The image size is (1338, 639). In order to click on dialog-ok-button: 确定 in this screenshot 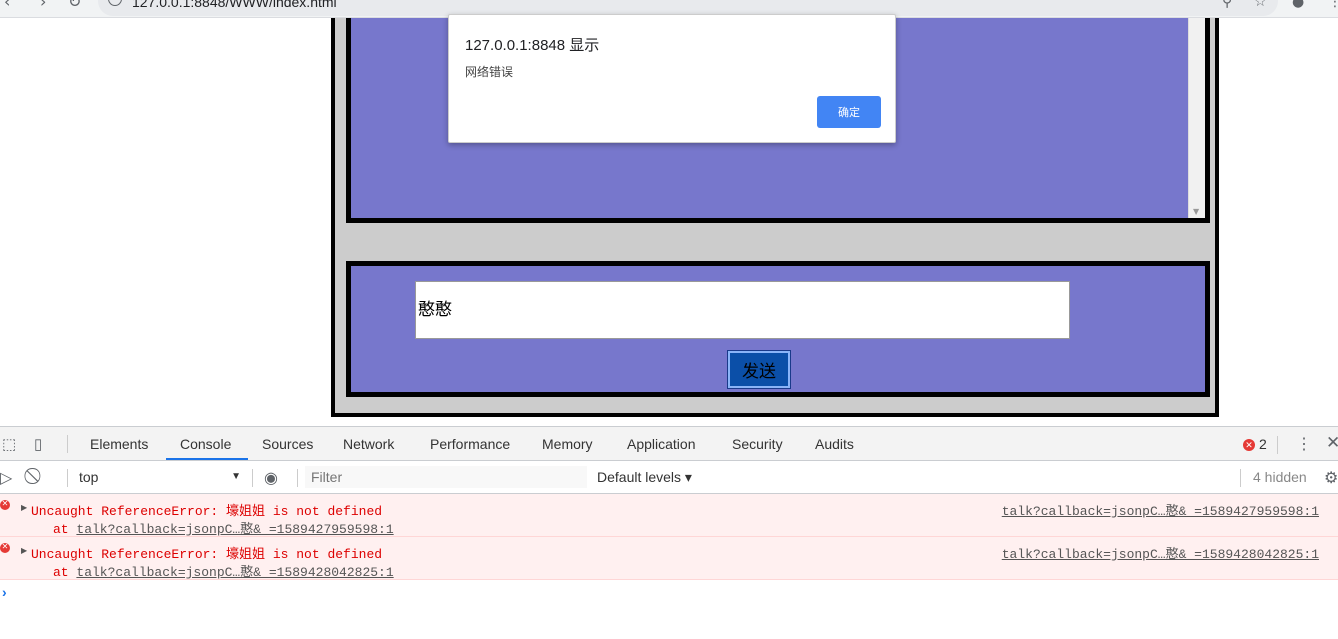, I will do `click(849, 112)`.